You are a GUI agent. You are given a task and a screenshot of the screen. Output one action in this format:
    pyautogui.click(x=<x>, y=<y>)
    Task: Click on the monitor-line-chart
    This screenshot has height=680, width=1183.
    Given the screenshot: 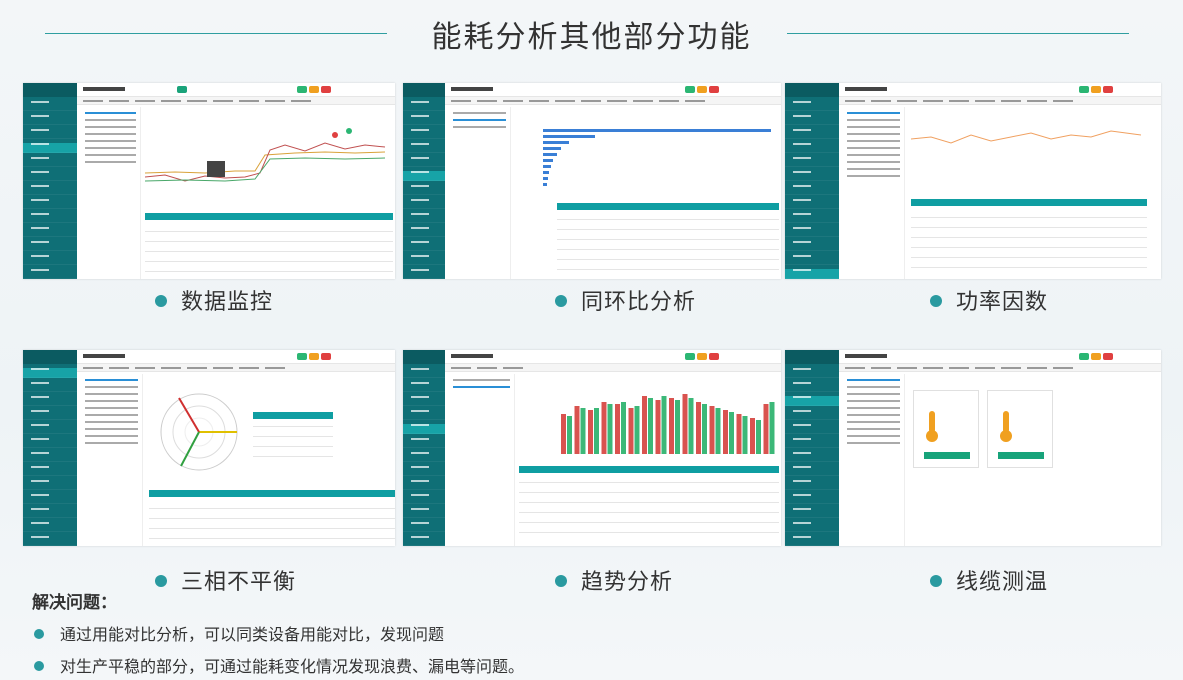 What is the action you would take?
    pyautogui.click(x=265, y=155)
    